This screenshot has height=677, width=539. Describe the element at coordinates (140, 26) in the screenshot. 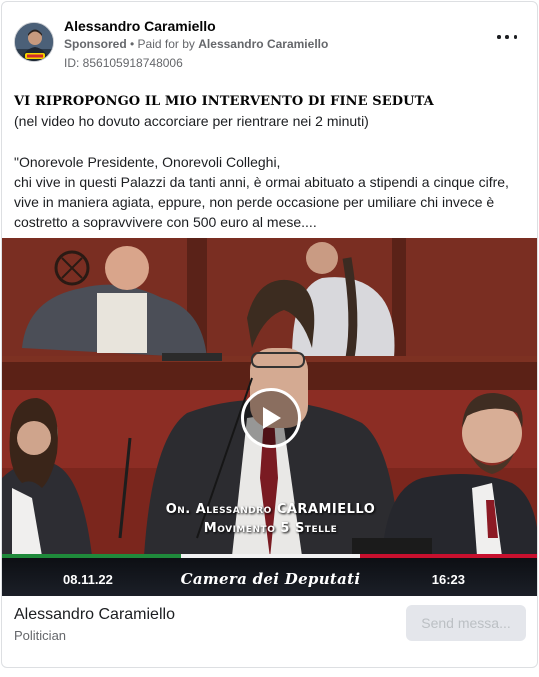

I see `author-name: Alessandro Caramiello` at that location.